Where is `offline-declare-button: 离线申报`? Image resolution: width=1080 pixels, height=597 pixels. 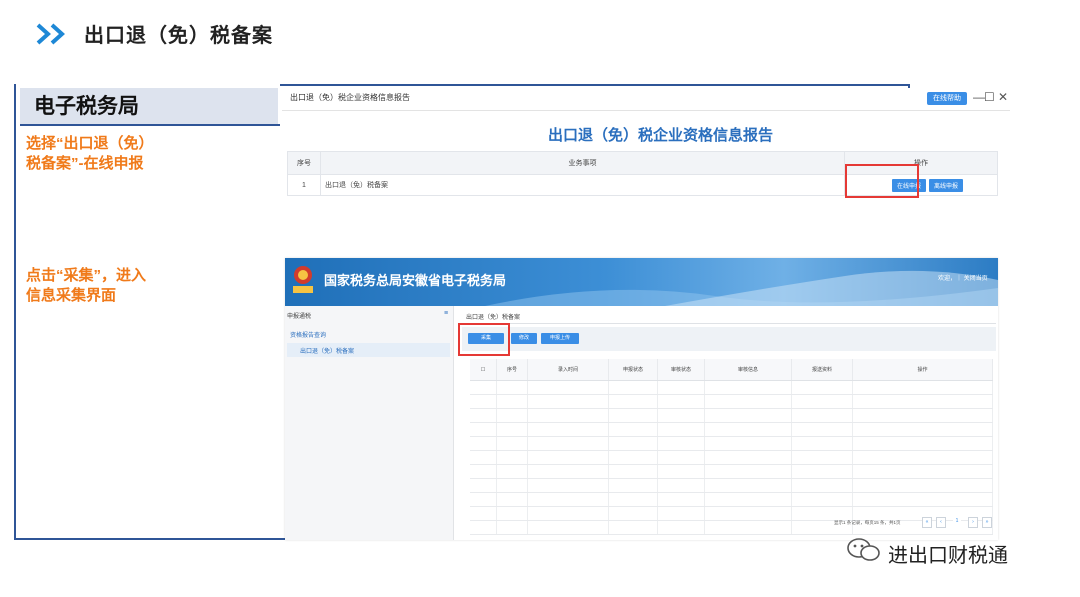 offline-declare-button: 离线申报 is located at coordinates (945, 185).